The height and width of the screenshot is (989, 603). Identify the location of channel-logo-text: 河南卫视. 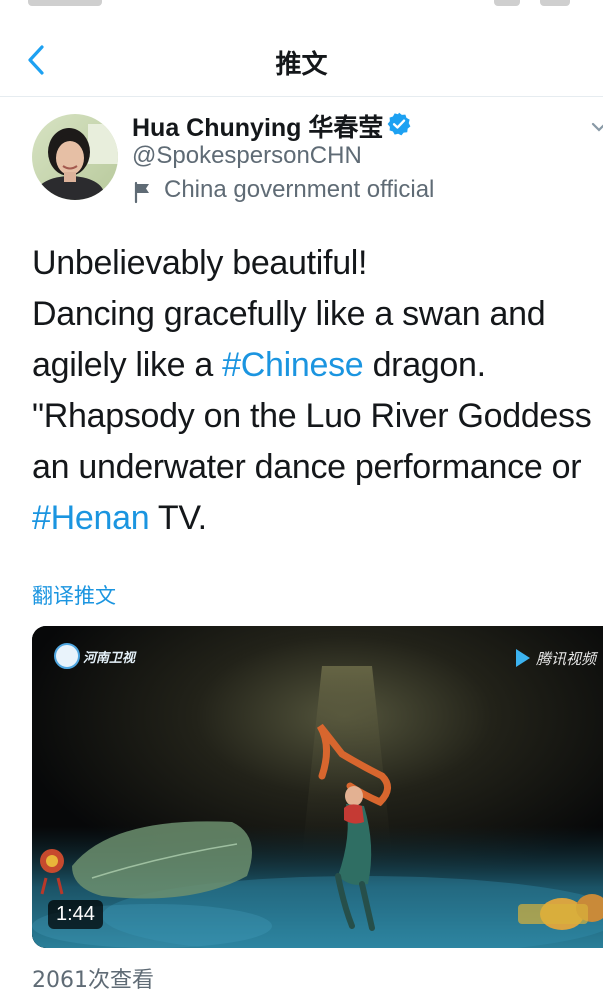
(109, 658).